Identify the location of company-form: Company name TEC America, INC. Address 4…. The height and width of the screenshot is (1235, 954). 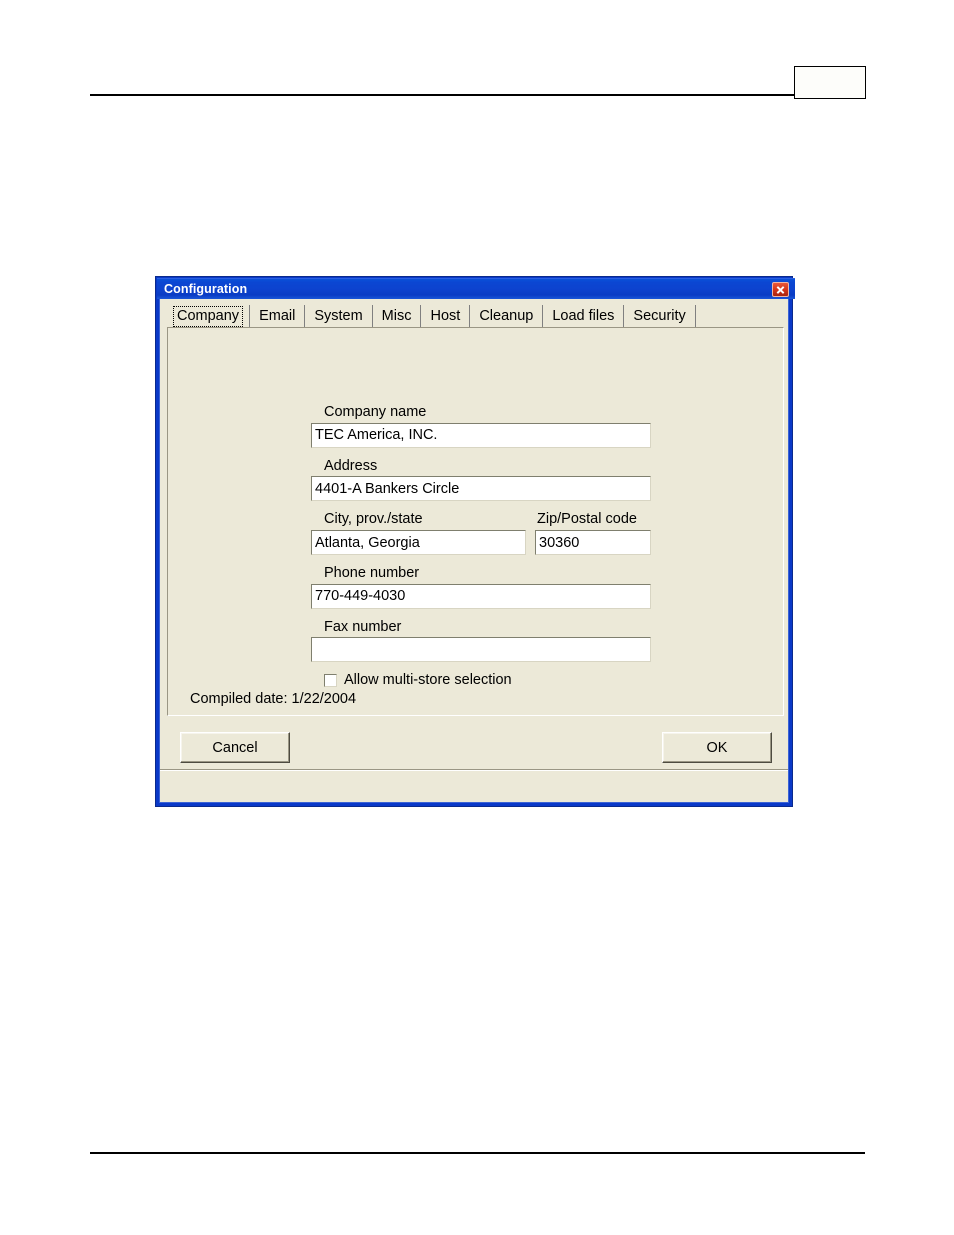
(481, 546).